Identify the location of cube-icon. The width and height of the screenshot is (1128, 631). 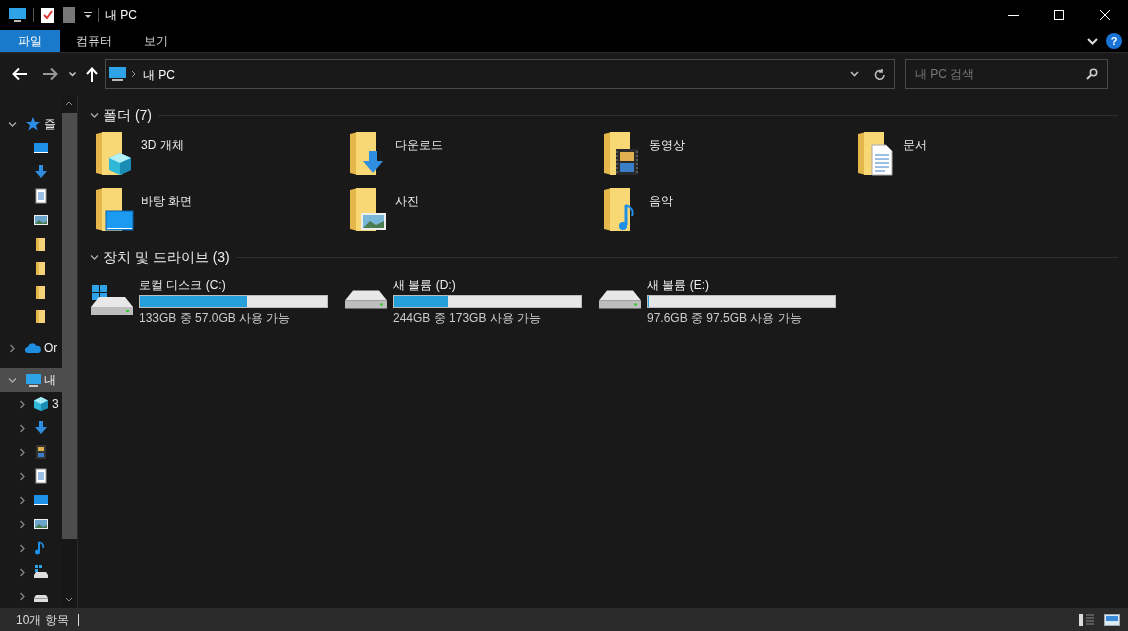
(41, 404).